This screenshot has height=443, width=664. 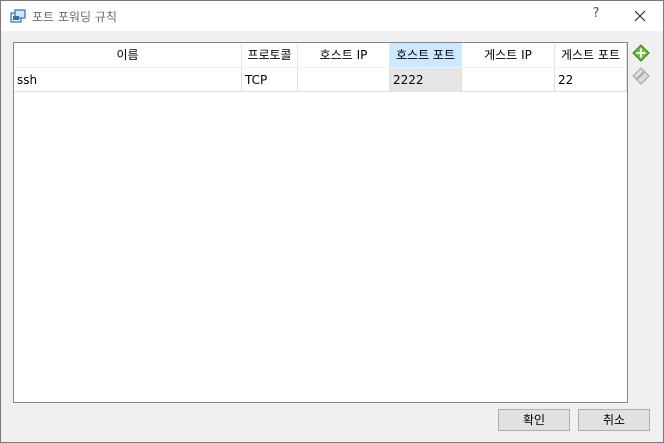 What do you see at coordinates (426, 55) in the screenshot?
I see `column-header-host-port: 호스트 포트` at bounding box center [426, 55].